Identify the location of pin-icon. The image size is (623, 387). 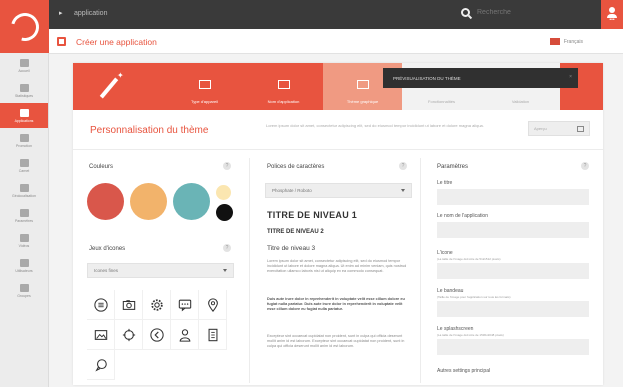
(24, 187).